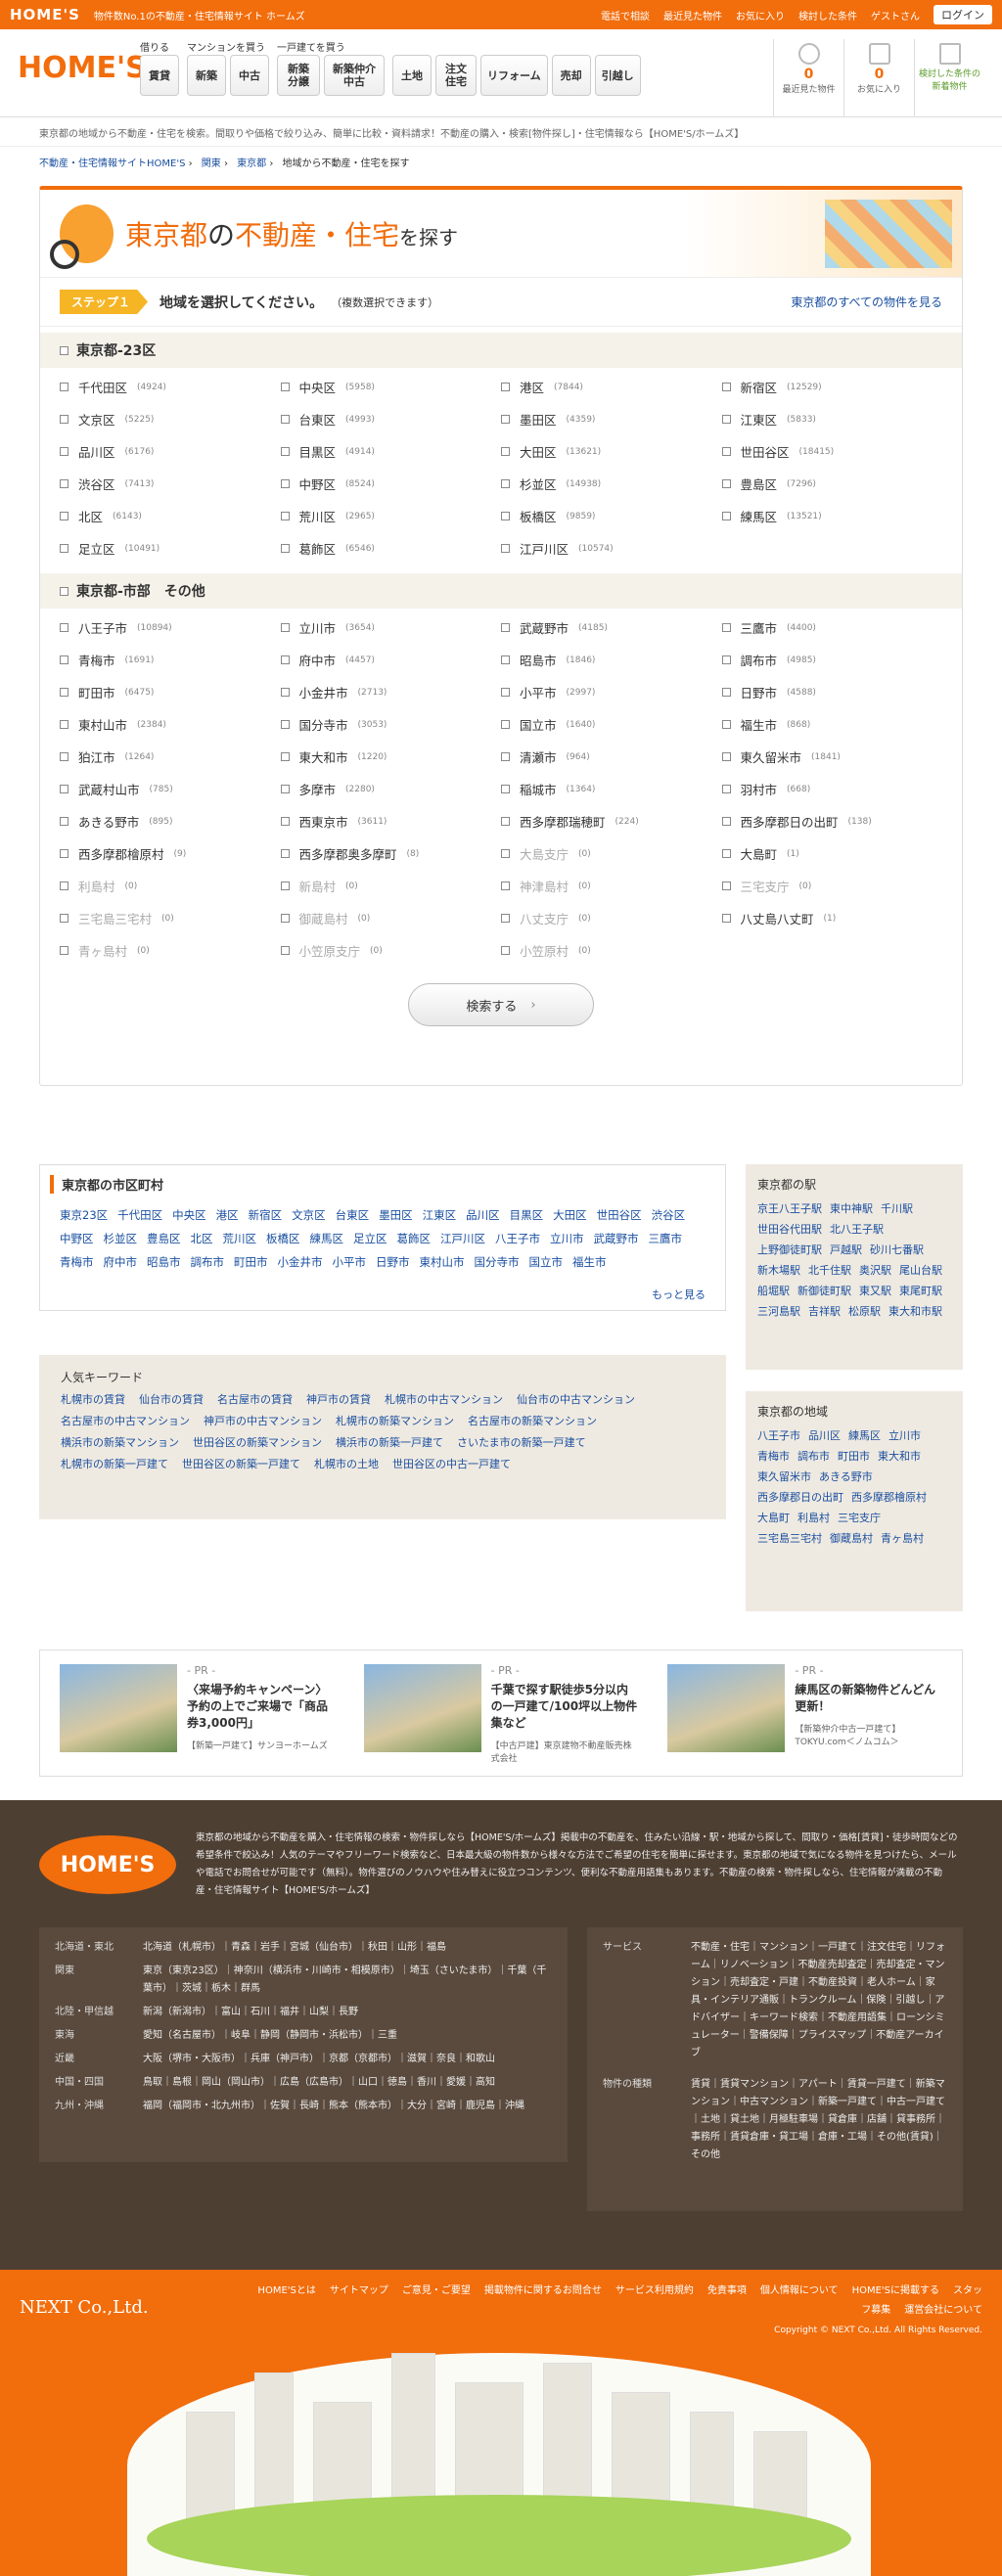  I want to click on region-links: 鳥取｜島根｜岡山（岡山市）｜広島（広島市）｜山口｜徳島｜香川｜愛媛｜高知, so click(319, 2083).